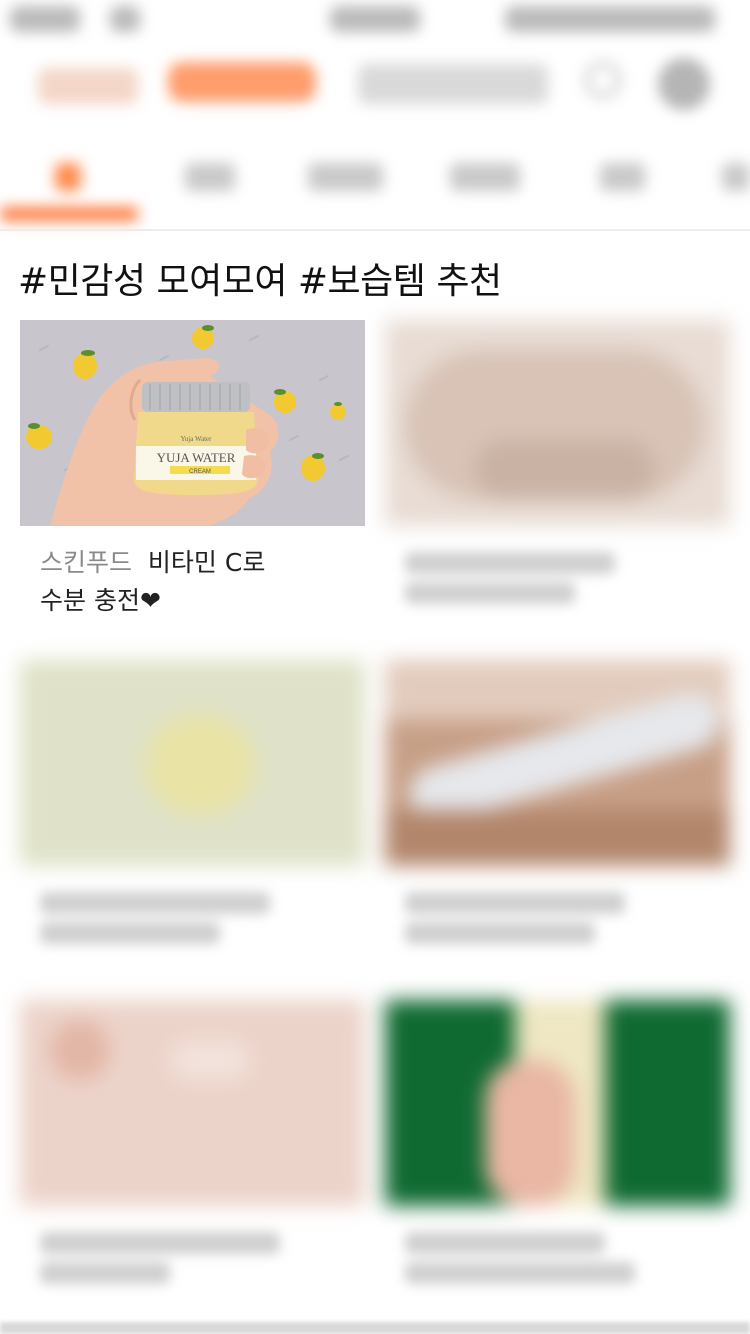 This screenshot has height=1334, width=750. Describe the element at coordinates (610, 19) in the screenshot. I see `status-battery` at that location.